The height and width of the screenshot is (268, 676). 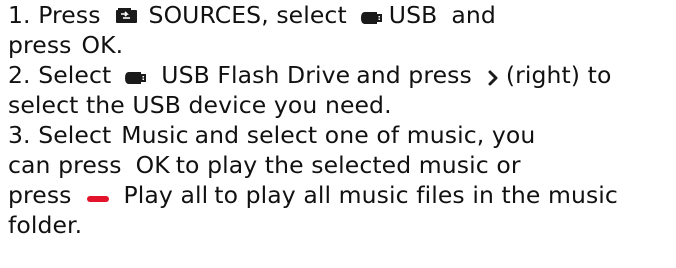 What do you see at coordinates (60, 135) in the screenshot?
I see `step-3-text-a: 3. Select` at bounding box center [60, 135].